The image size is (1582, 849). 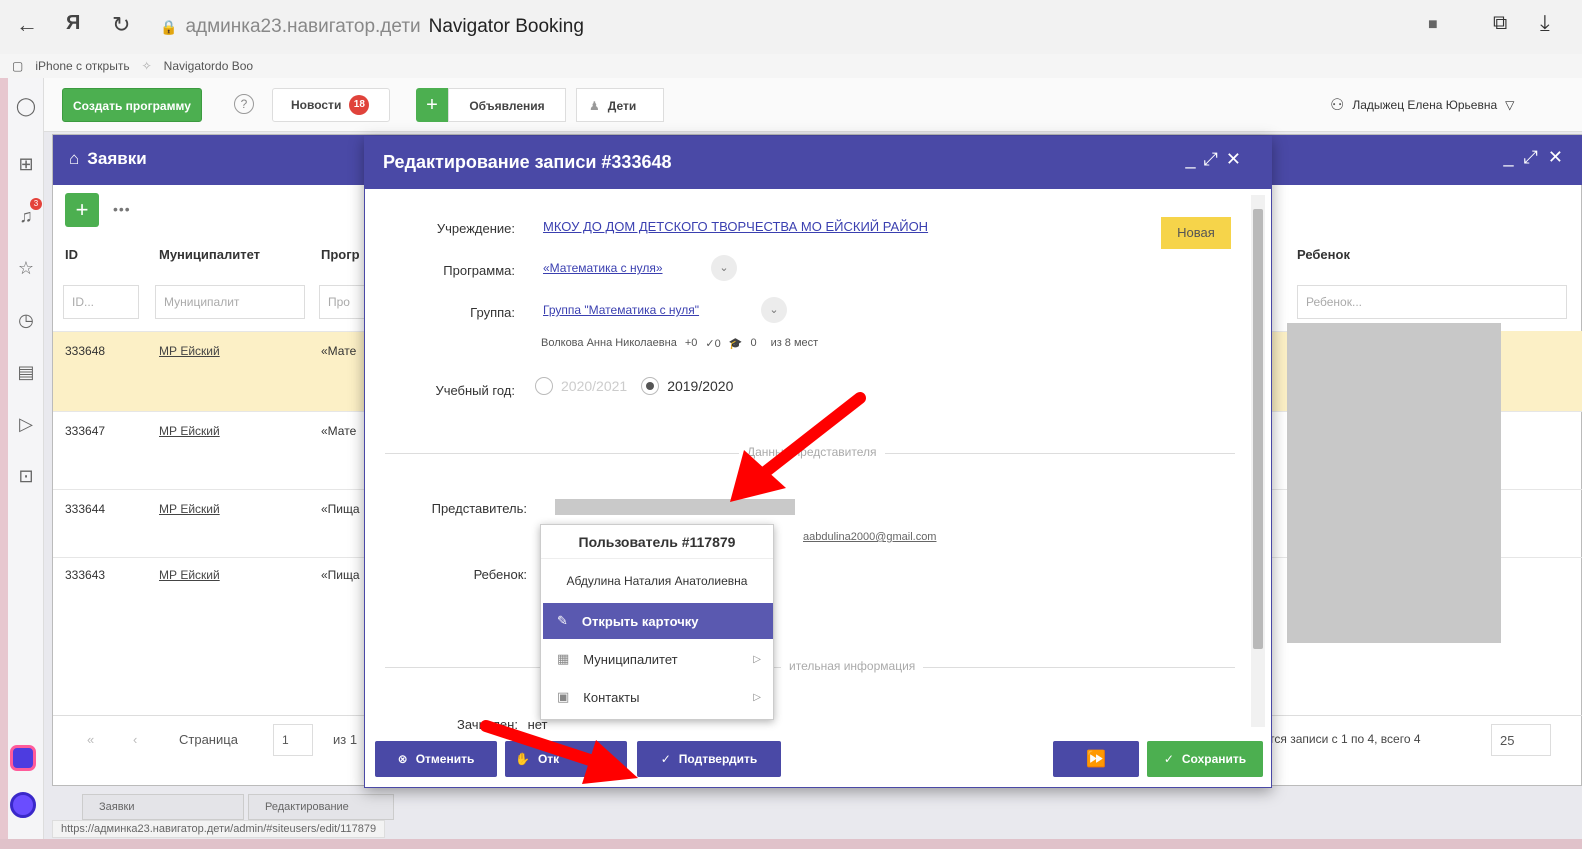 I want to click on window-controls: _⤢✕, so click(x=1539, y=157).